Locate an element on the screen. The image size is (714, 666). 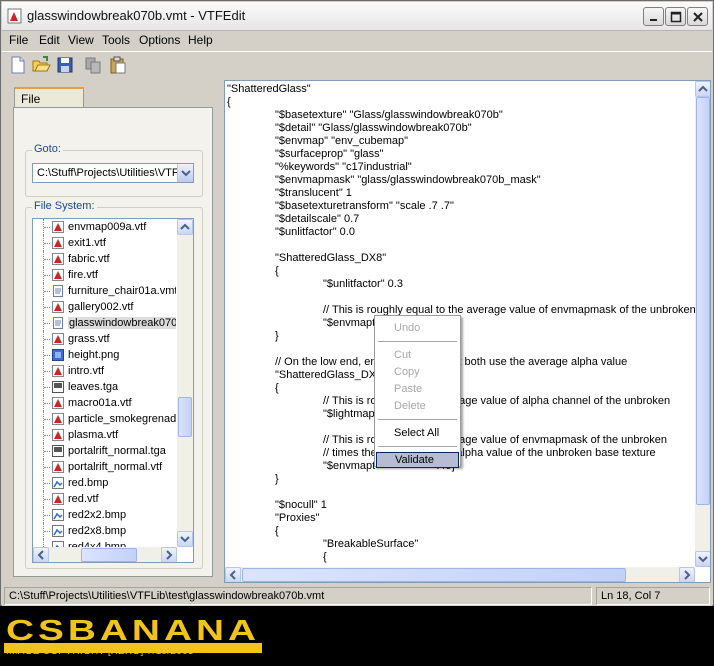
scroll-up-button is located at coordinates (185, 227).